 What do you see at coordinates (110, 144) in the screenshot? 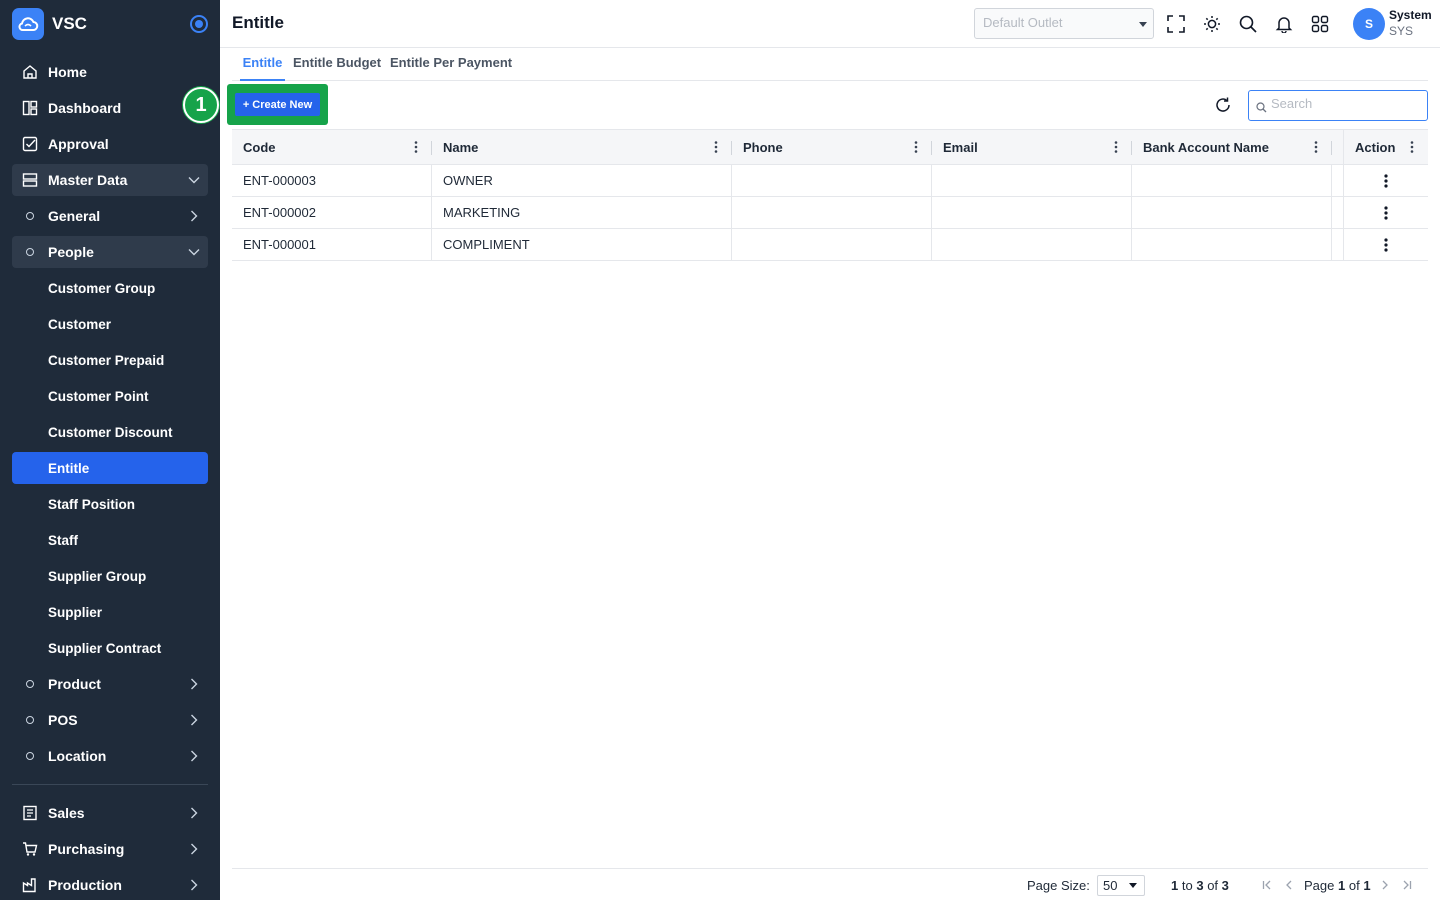
I see `sidebar-item-approval: Approval` at bounding box center [110, 144].